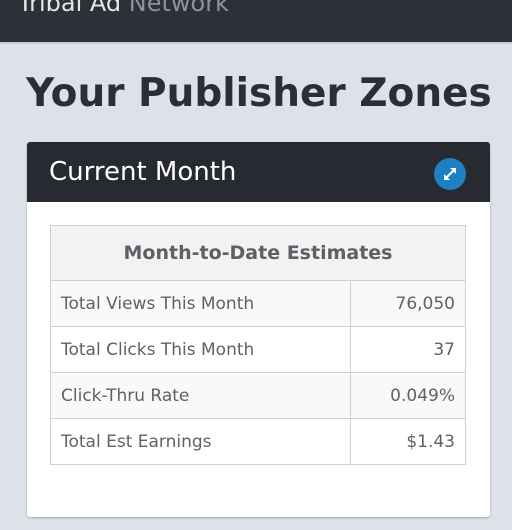 This screenshot has width=512, height=530. I want to click on table-row: Total Clicks This Month 37, so click(258, 349).